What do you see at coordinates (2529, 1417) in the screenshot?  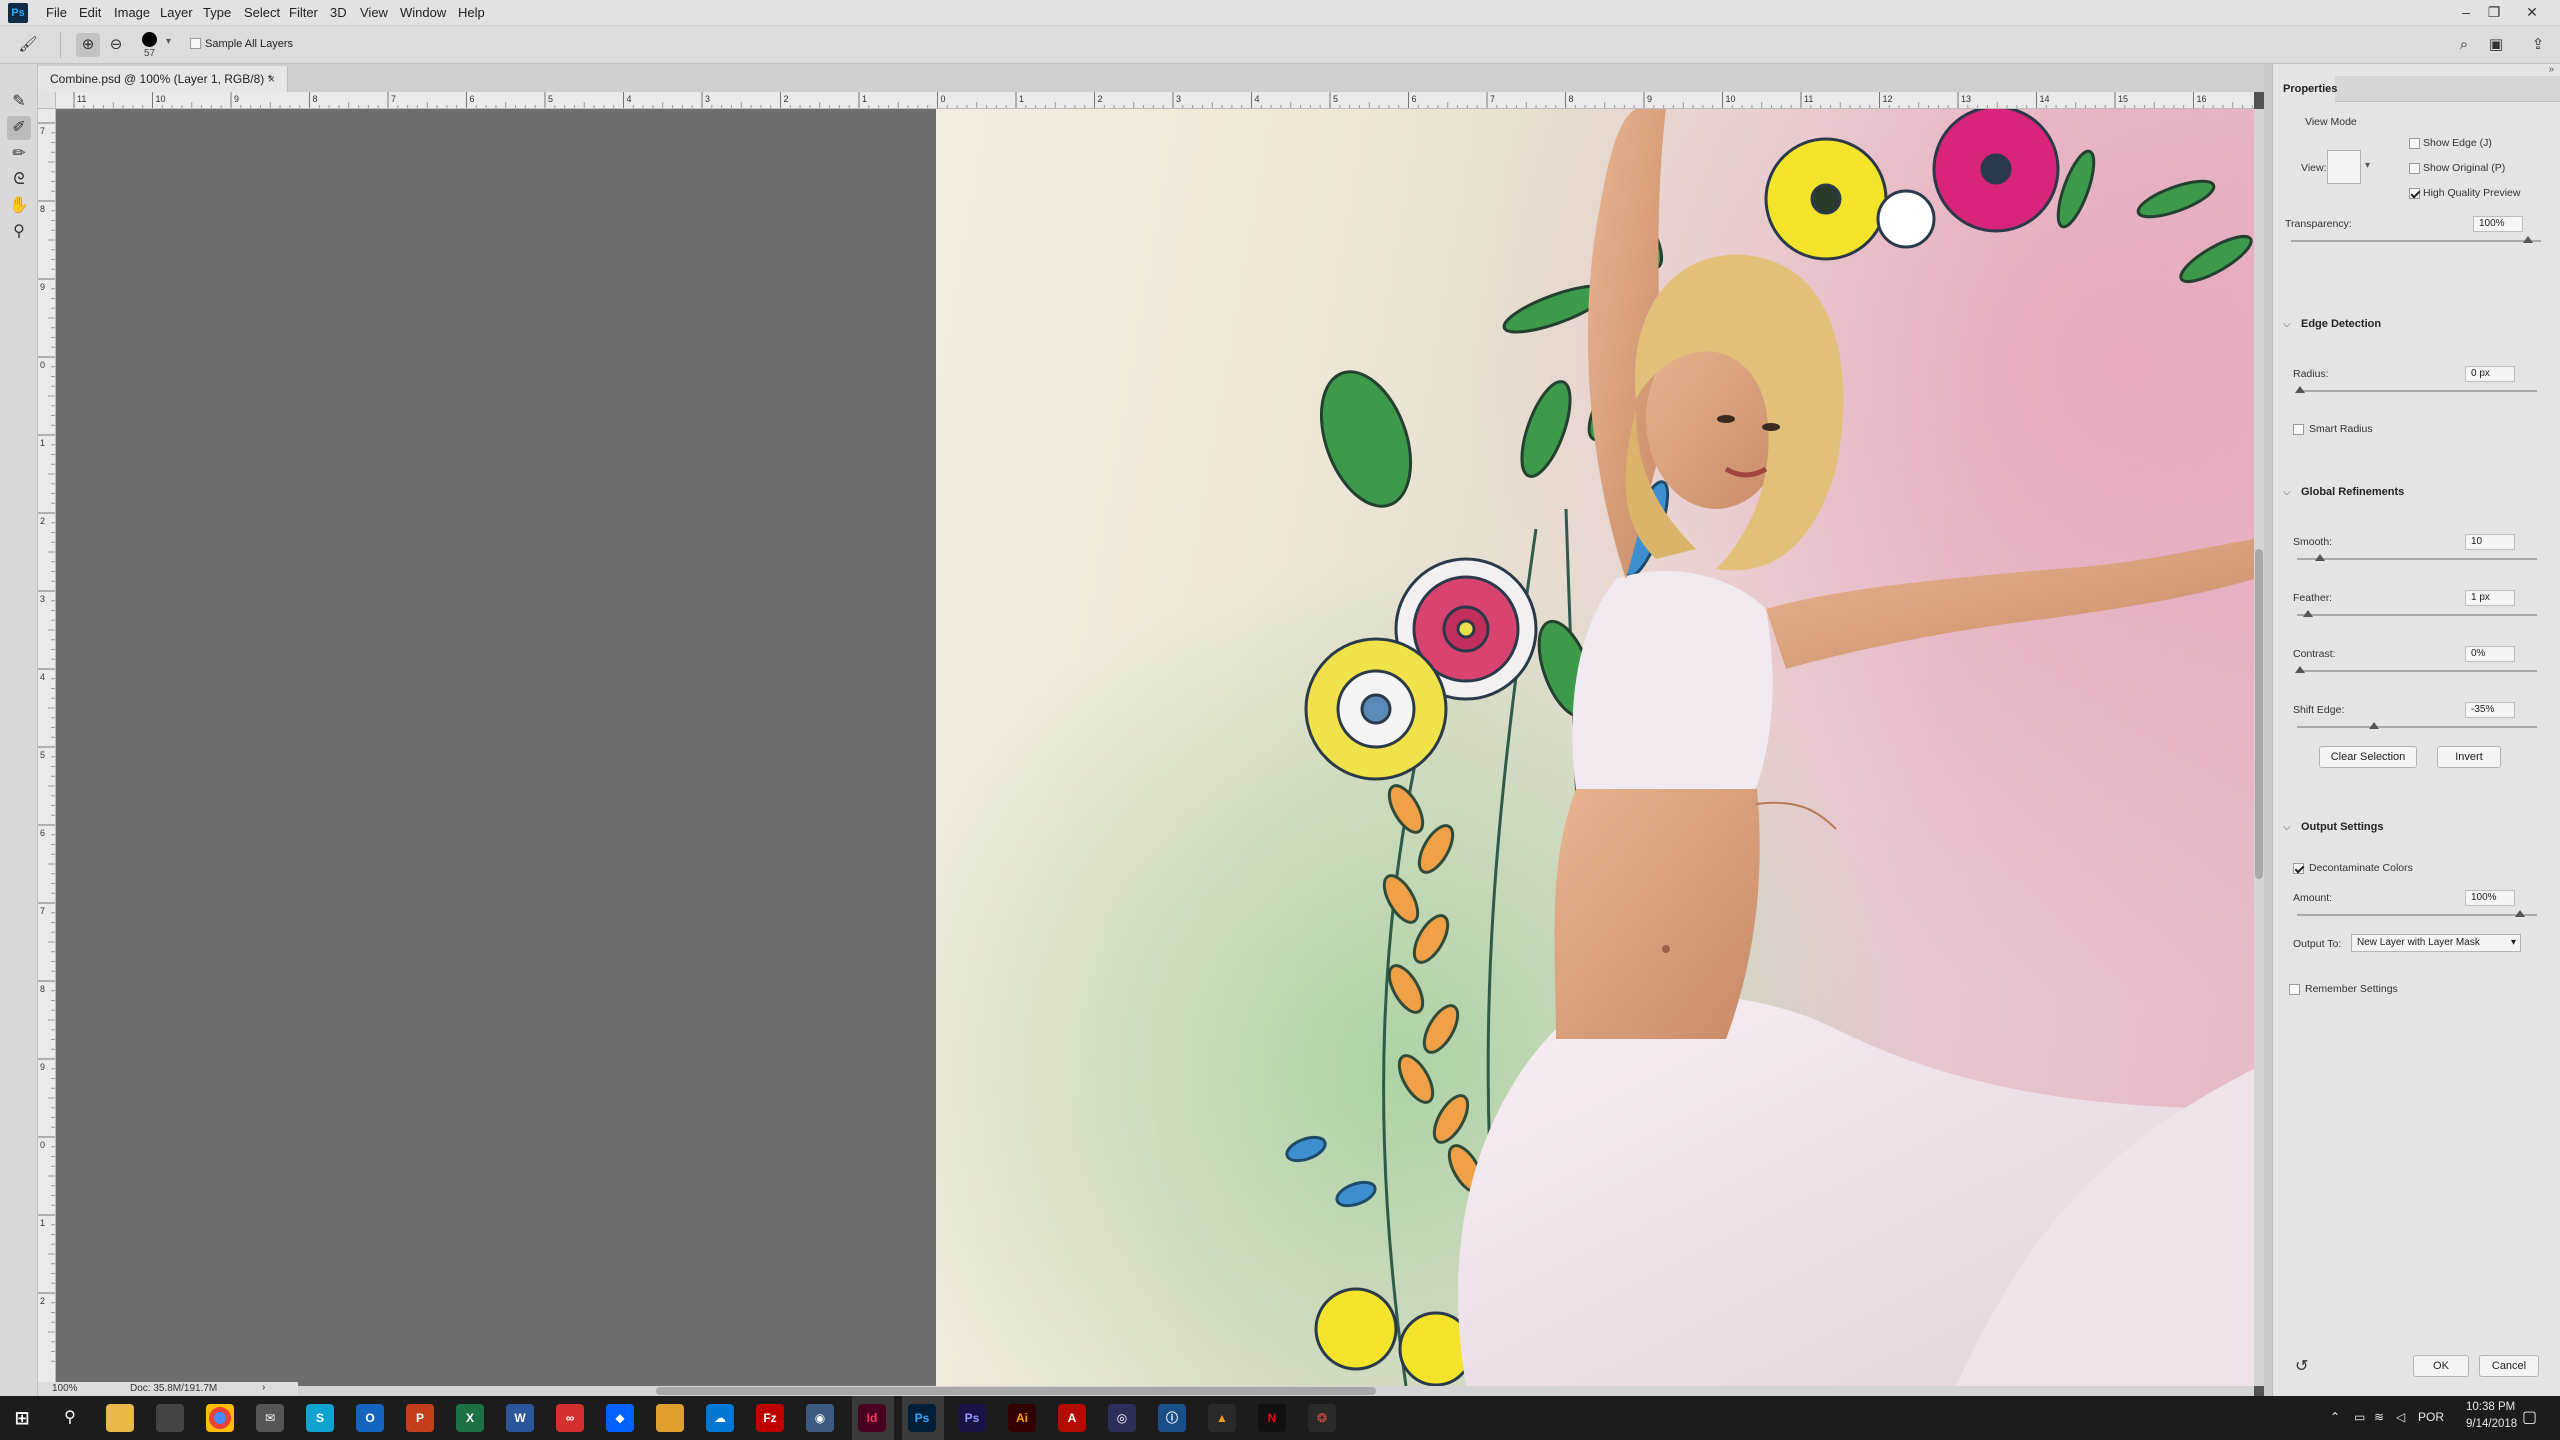 I see `notifications-icon: ▢` at bounding box center [2529, 1417].